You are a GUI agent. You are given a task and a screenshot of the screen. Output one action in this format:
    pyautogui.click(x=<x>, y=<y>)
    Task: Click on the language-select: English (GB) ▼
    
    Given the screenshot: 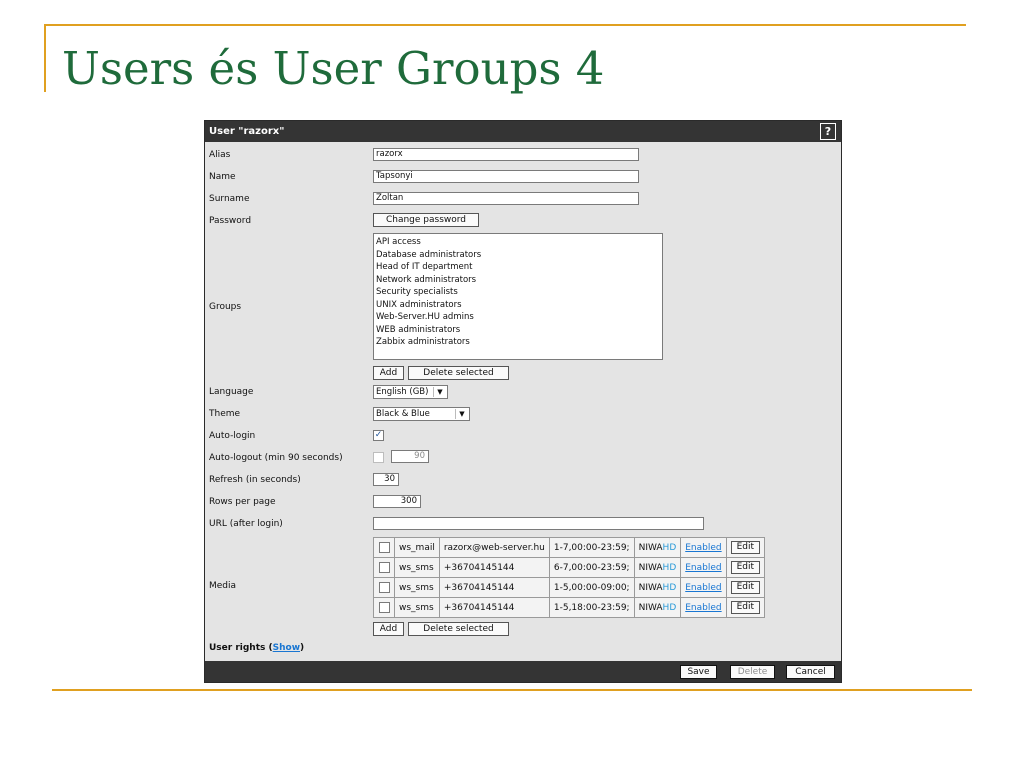 What is the action you would take?
    pyautogui.click(x=410, y=392)
    